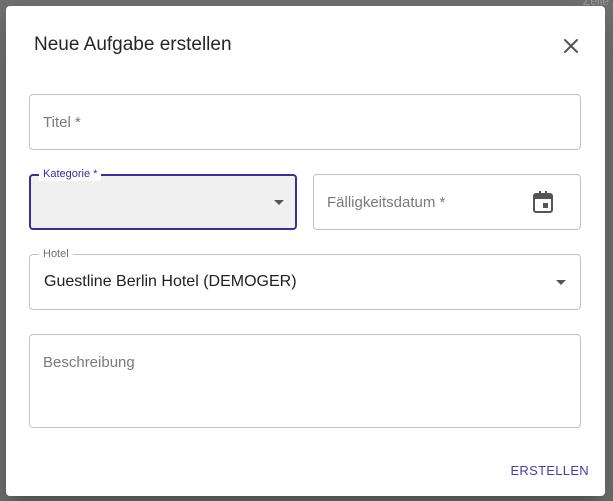 The height and width of the screenshot is (501, 613). What do you see at coordinates (305, 278) in the screenshot?
I see `hotel-select: Hotel Guestline Berlin Hotel (DEMOGER)` at bounding box center [305, 278].